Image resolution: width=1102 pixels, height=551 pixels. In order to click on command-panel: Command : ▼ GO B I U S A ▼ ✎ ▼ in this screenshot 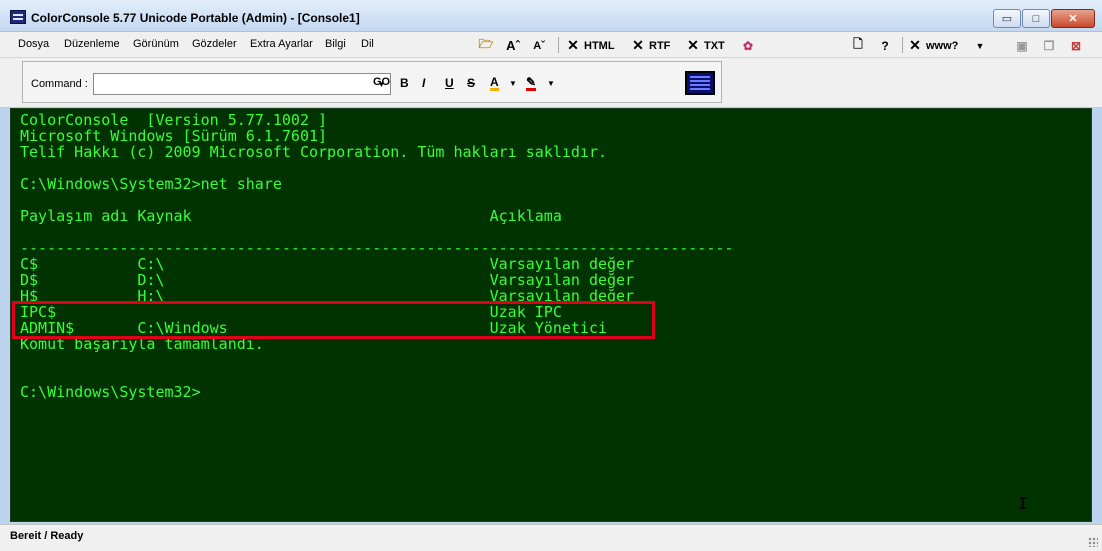, I will do `click(372, 82)`.